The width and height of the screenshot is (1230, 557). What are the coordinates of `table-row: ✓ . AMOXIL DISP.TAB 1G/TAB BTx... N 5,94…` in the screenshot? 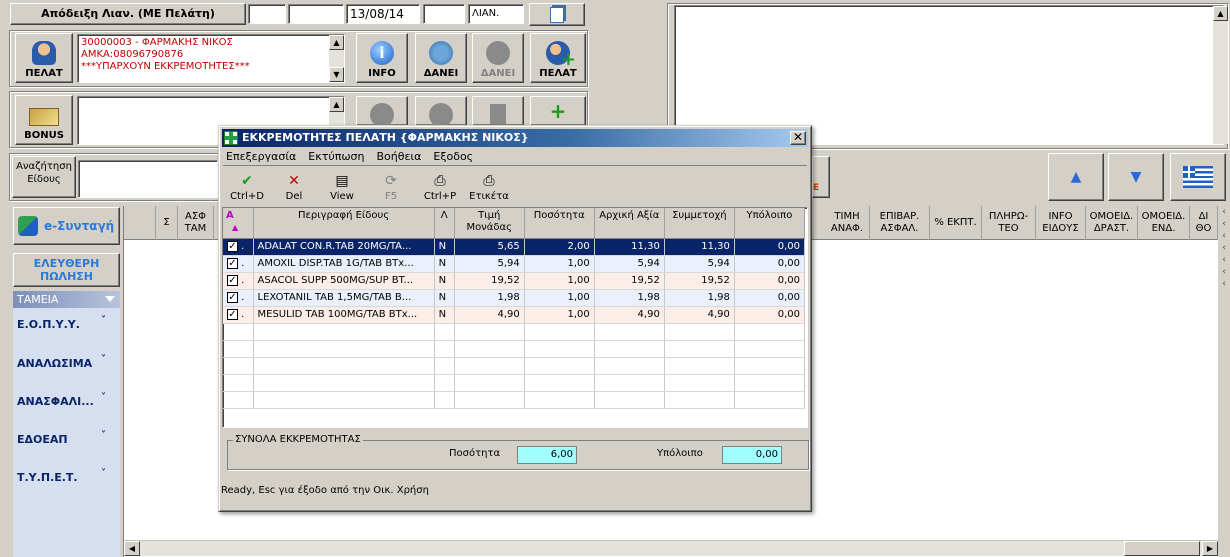 It's located at (514, 264).